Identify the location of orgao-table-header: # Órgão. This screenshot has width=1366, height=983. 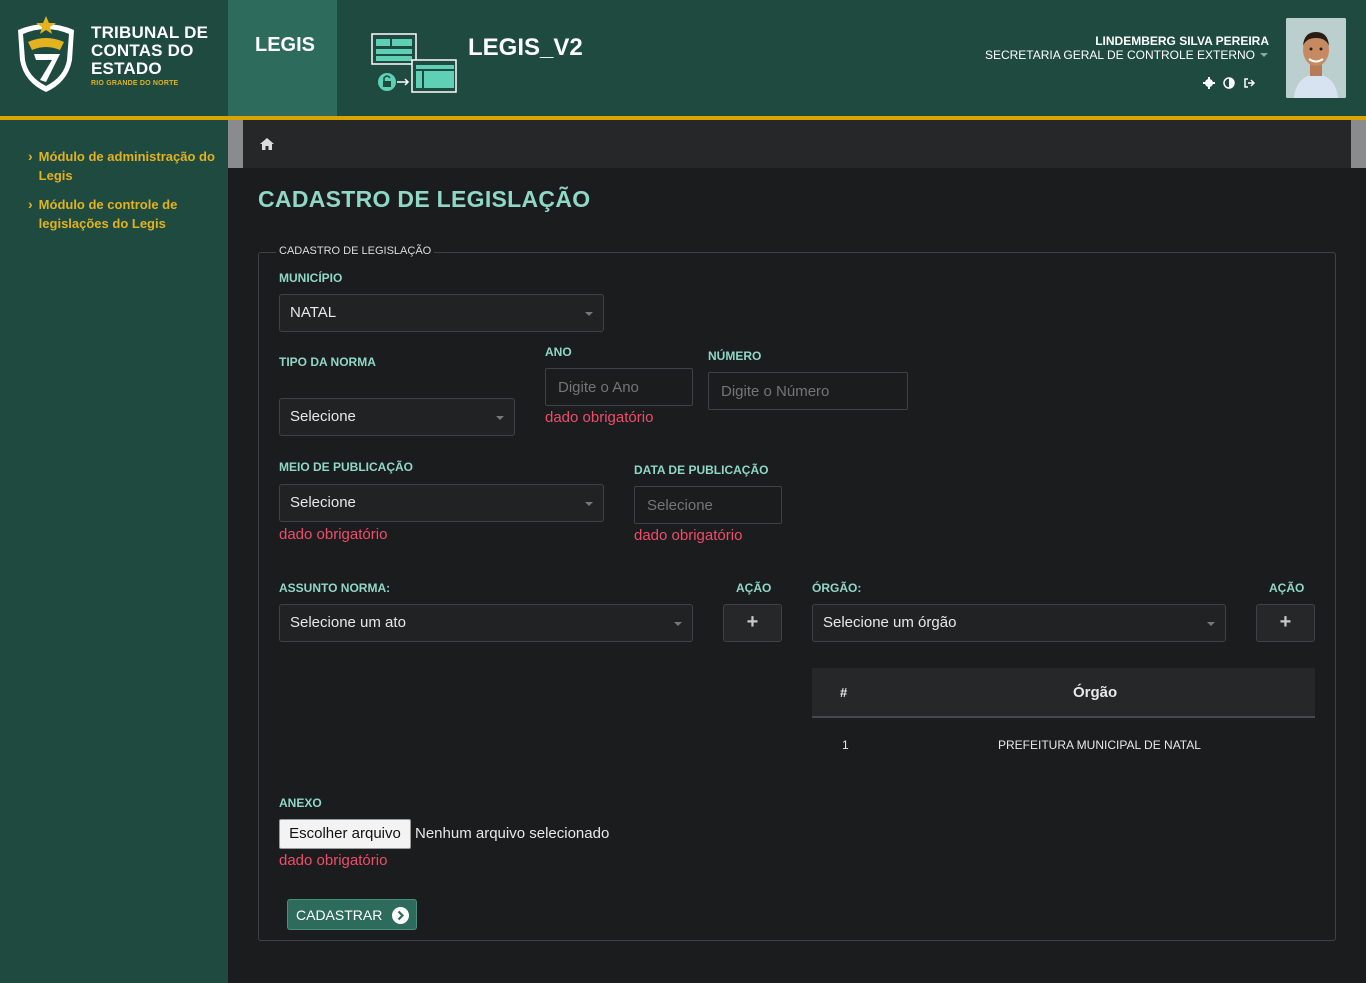
(1063, 693).